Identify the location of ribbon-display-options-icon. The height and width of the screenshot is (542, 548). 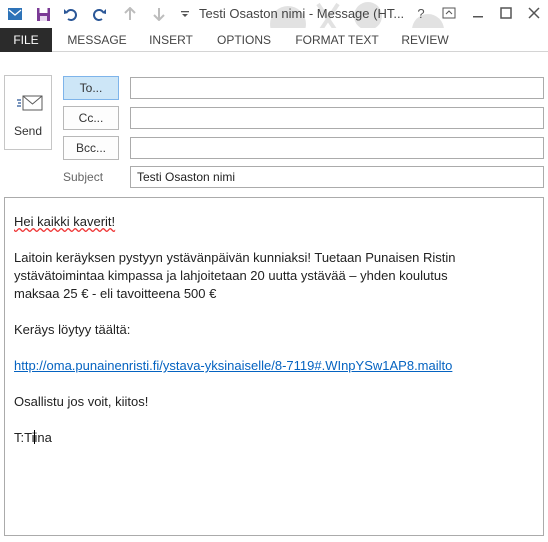
(449, 13).